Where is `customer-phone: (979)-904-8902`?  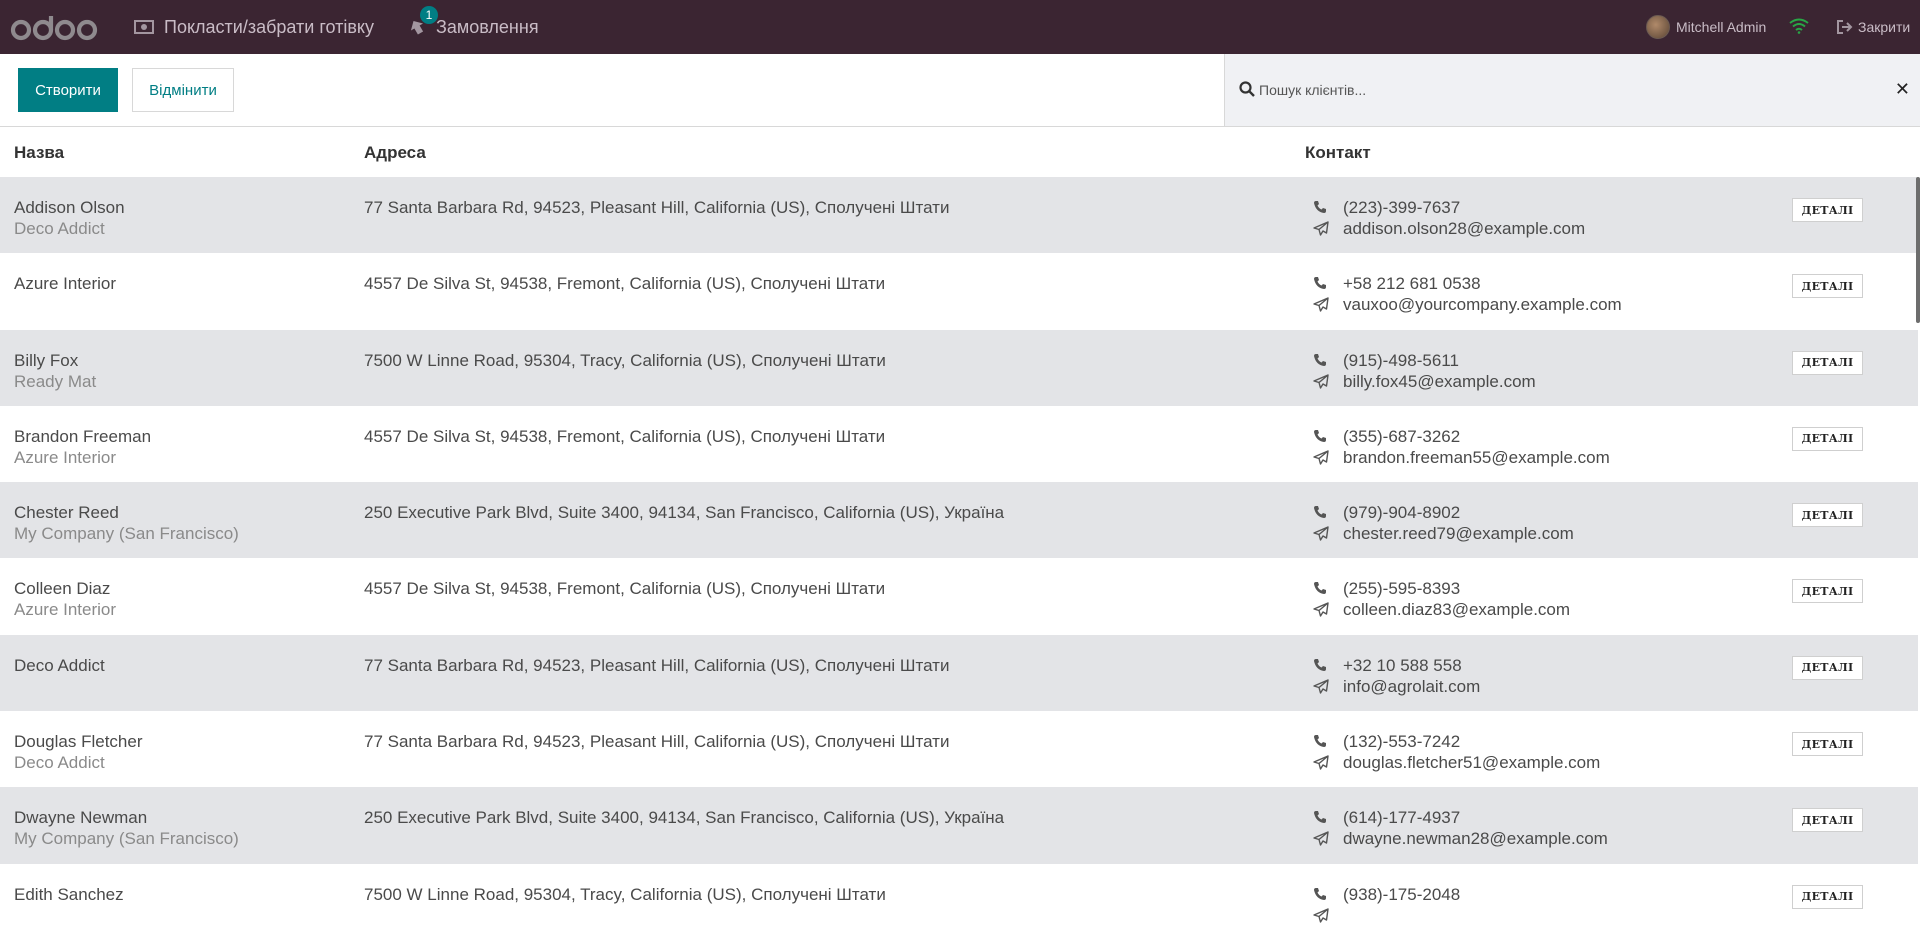
customer-phone: (979)-904-8902 is located at coordinates (1402, 513).